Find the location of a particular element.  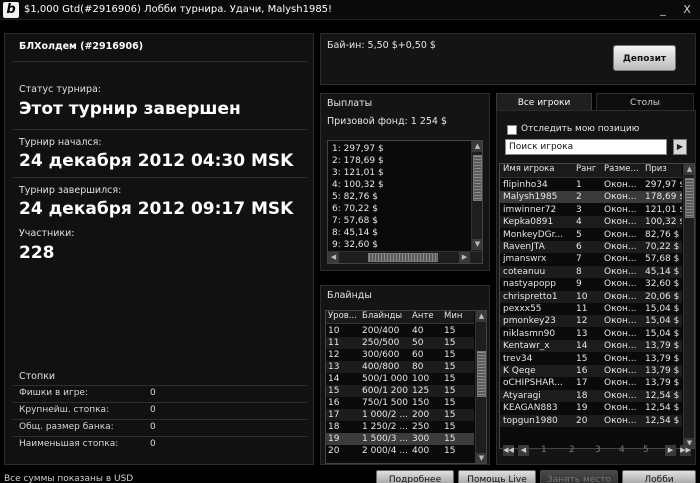

player-row: chrispretto1 10 Окон... 20,06 $ is located at coordinates (591, 296).